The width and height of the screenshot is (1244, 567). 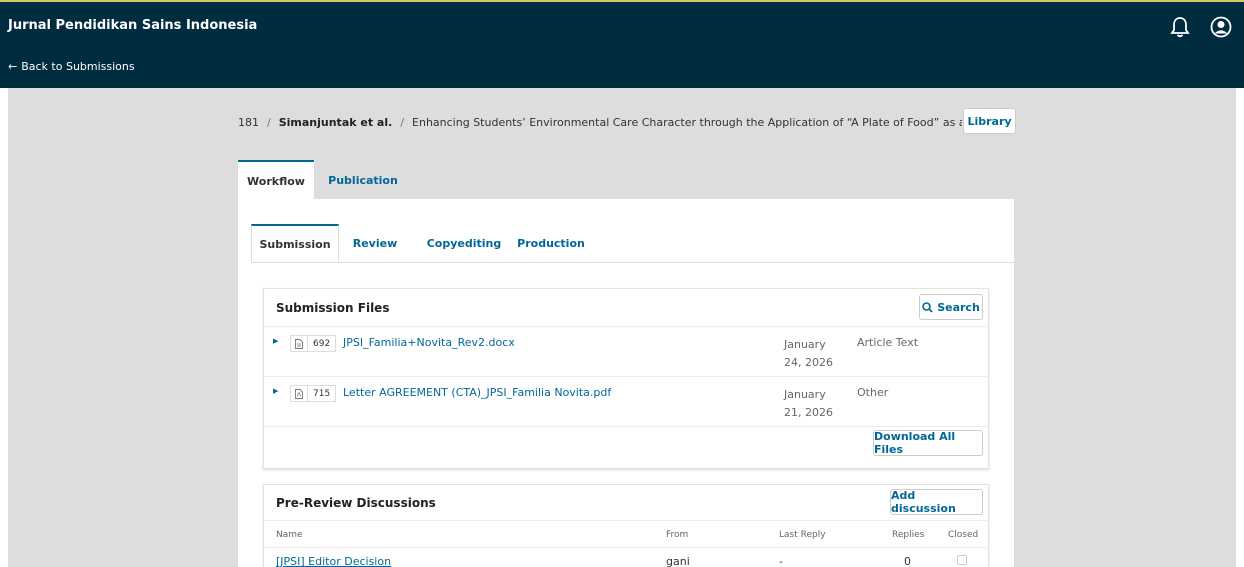 I want to click on file-type: Other, so click(x=873, y=392).